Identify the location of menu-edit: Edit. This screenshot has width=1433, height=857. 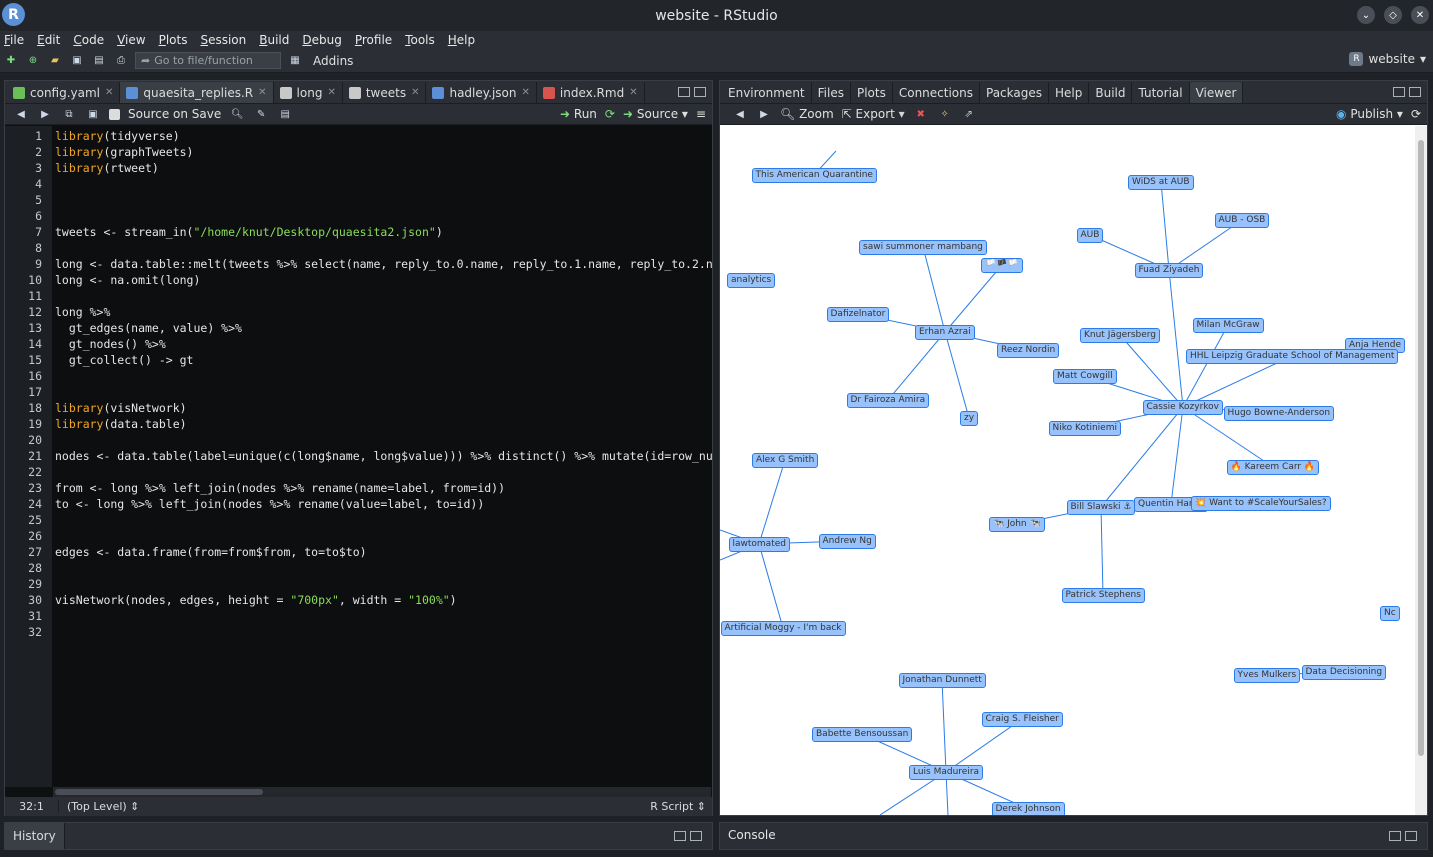
(48, 40).